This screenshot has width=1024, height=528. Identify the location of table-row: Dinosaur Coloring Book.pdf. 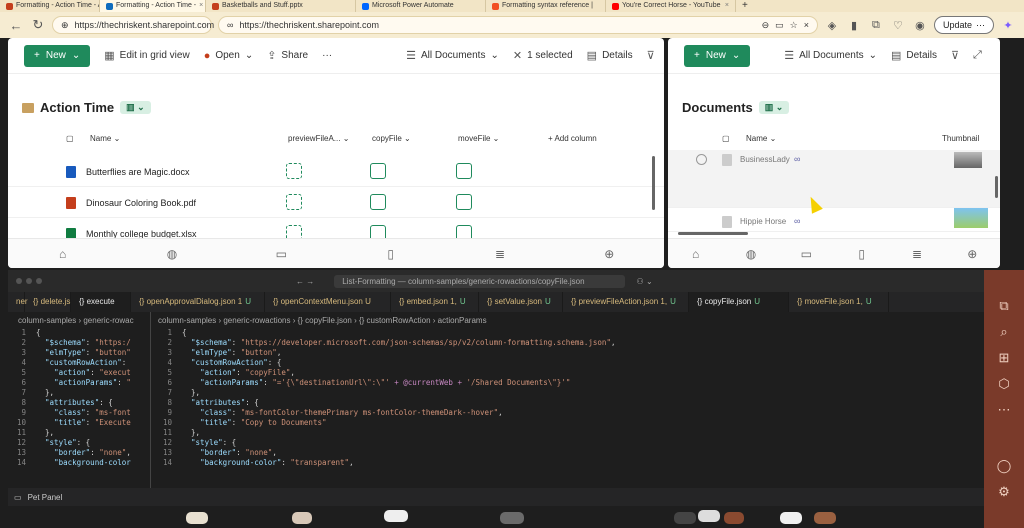
(336, 202).